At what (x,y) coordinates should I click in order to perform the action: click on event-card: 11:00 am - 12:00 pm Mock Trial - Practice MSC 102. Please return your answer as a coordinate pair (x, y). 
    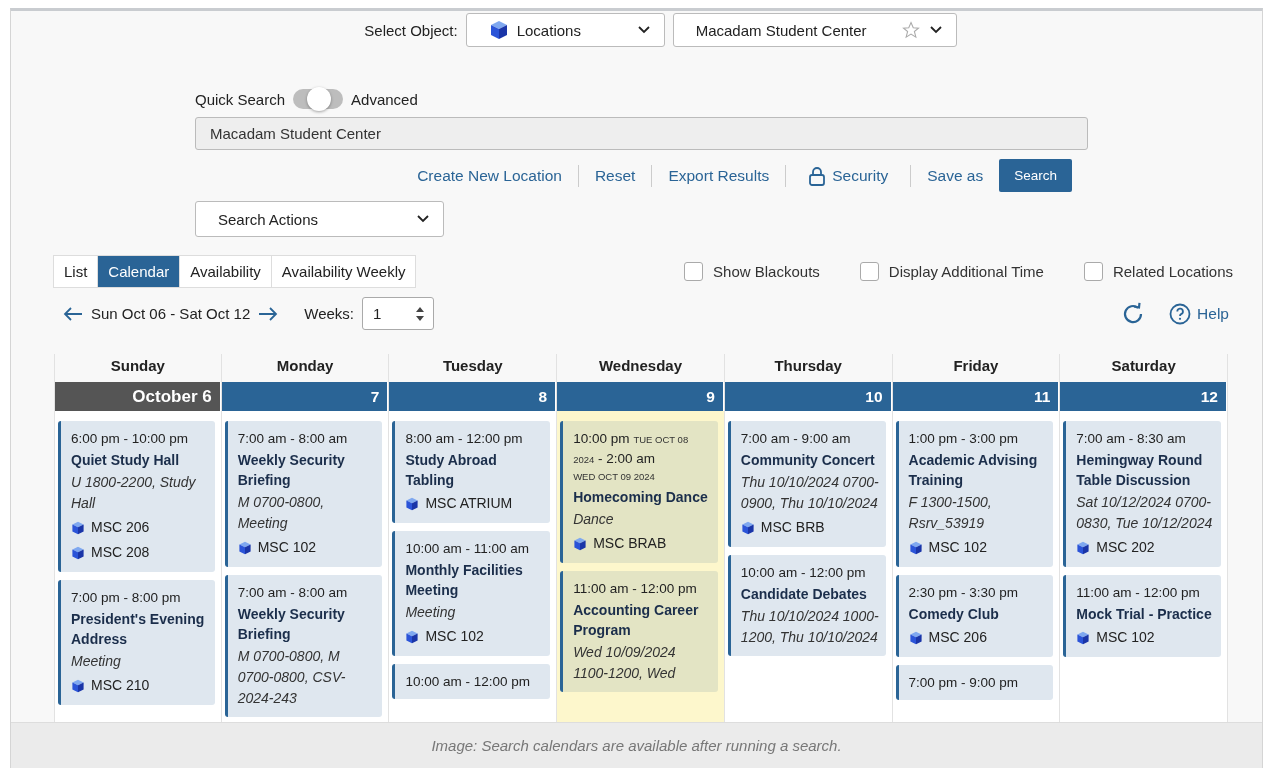
    Looking at the image, I should click on (1142, 616).